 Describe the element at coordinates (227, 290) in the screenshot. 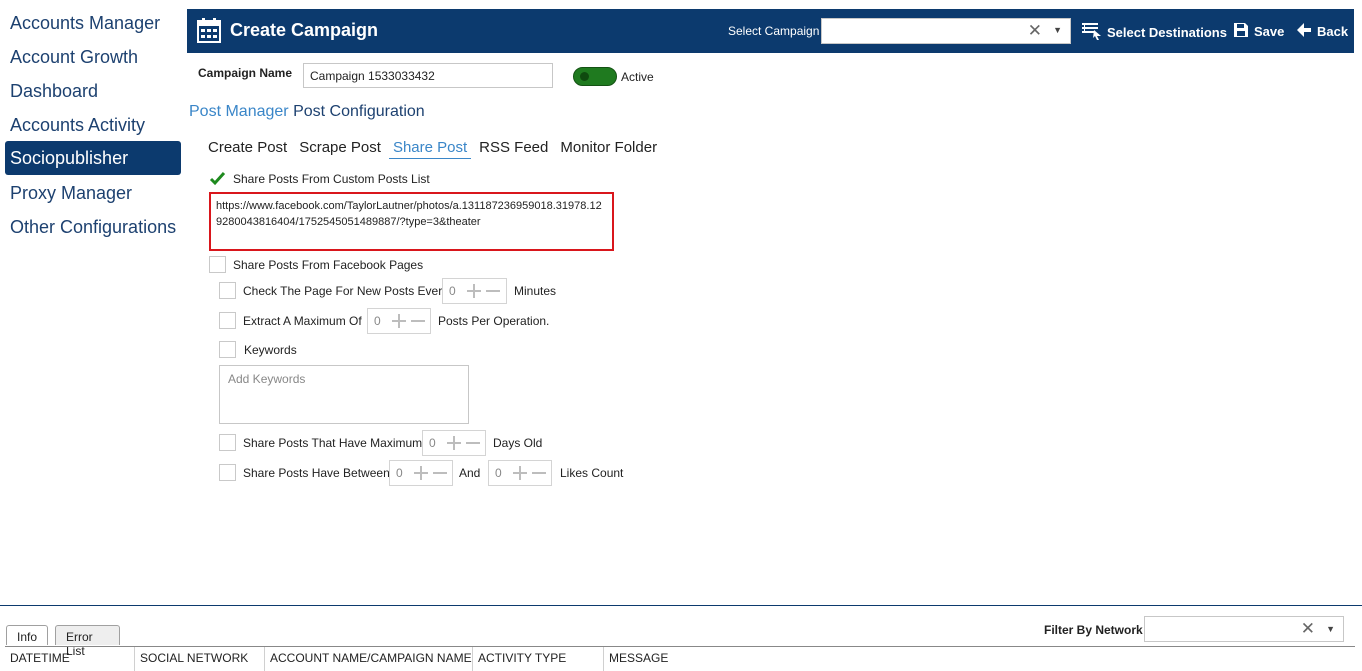

I see `check-every-checkbox` at that location.